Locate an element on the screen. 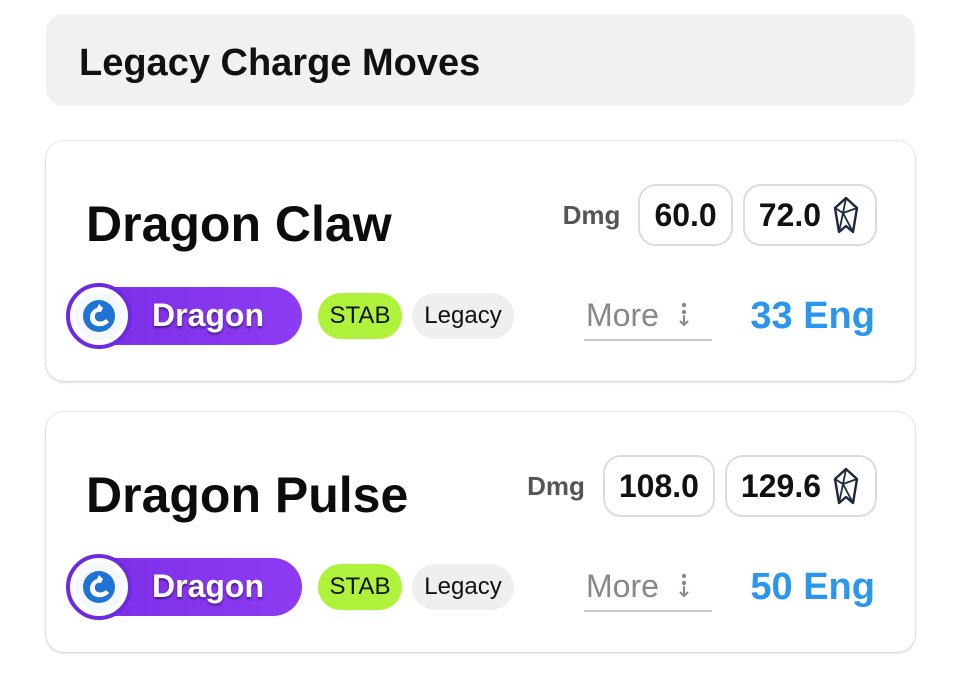 This screenshot has height=675, width=961. damage-group: Dmg 108.0 129.6 is located at coordinates (702, 486).